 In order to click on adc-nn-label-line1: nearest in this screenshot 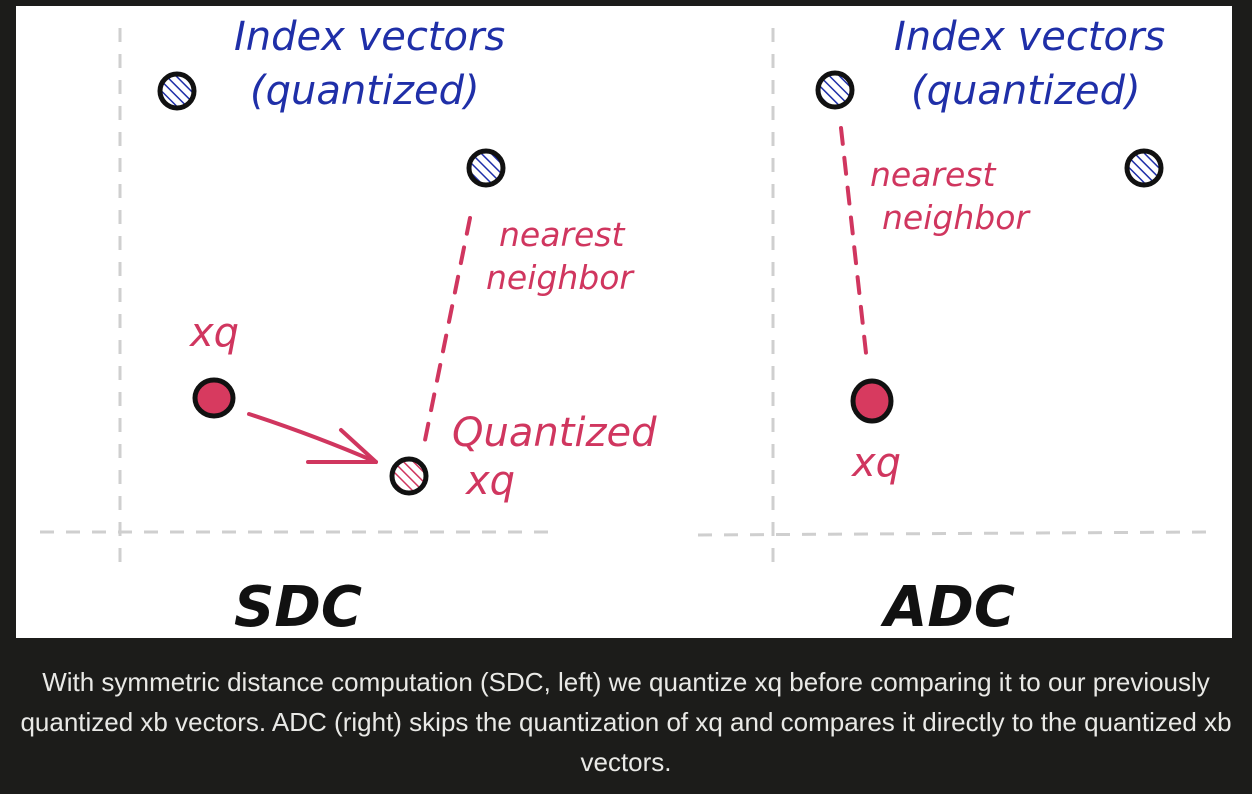, I will do `click(933, 174)`.